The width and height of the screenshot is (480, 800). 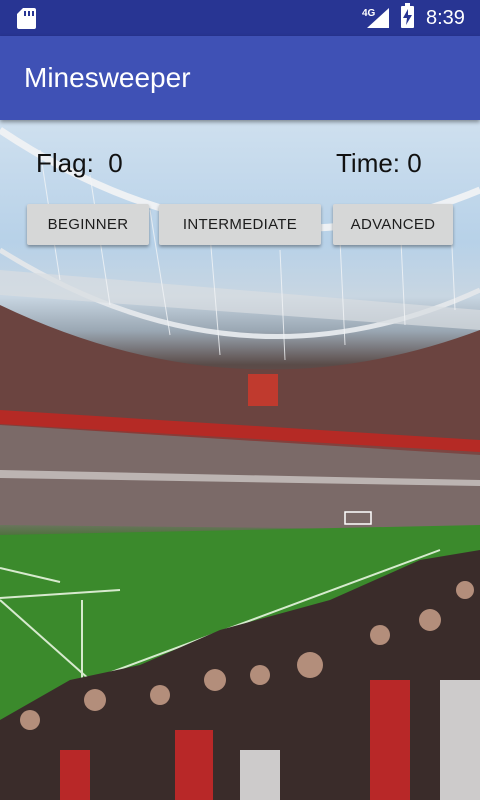 What do you see at coordinates (368, 163) in the screenshot?
I see `time-label: Time:` at bounding box center [368, 163].